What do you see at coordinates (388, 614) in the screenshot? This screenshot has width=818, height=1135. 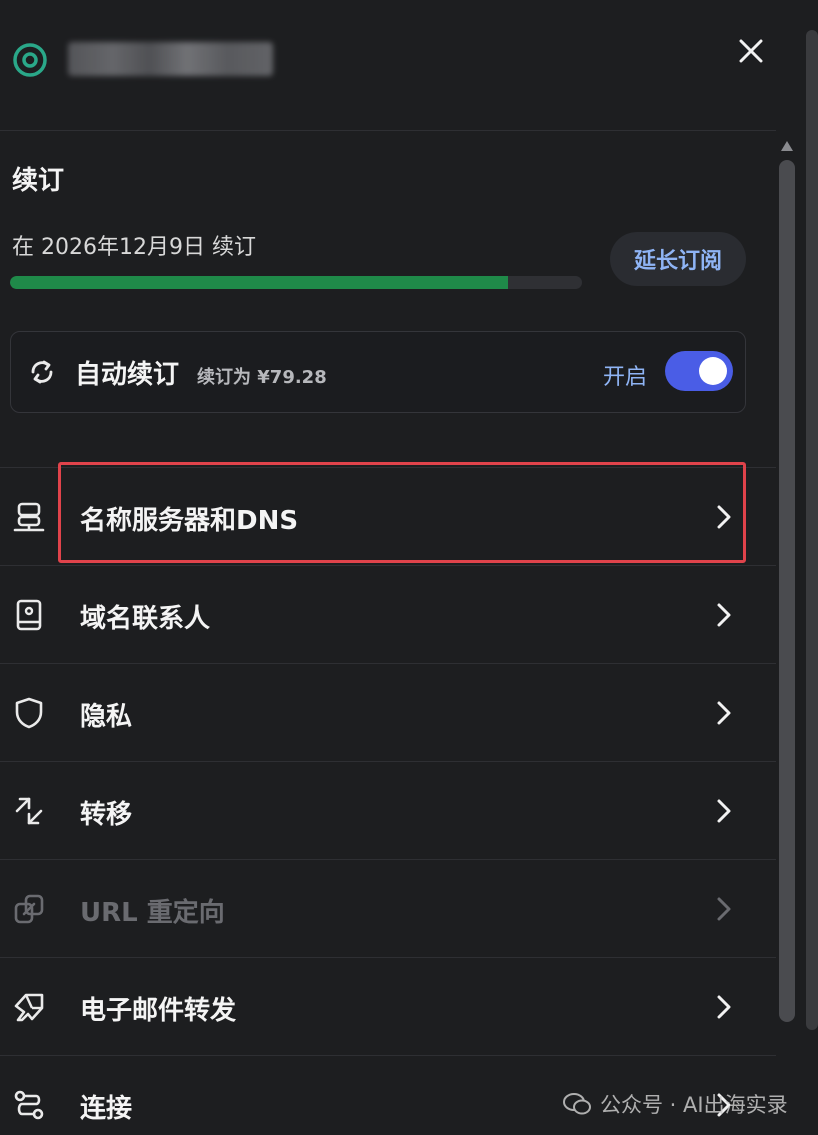 I see `menu-item-domain-contacts: 域名联系人` at bounding box center [388, 614].